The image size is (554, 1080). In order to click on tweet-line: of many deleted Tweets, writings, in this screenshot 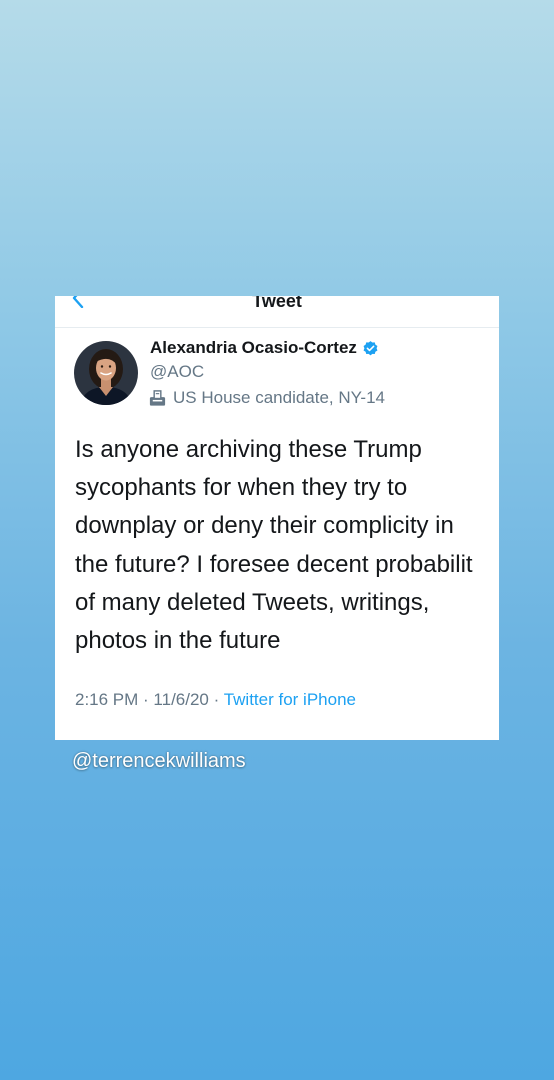, I will do `click(252, 602)`.